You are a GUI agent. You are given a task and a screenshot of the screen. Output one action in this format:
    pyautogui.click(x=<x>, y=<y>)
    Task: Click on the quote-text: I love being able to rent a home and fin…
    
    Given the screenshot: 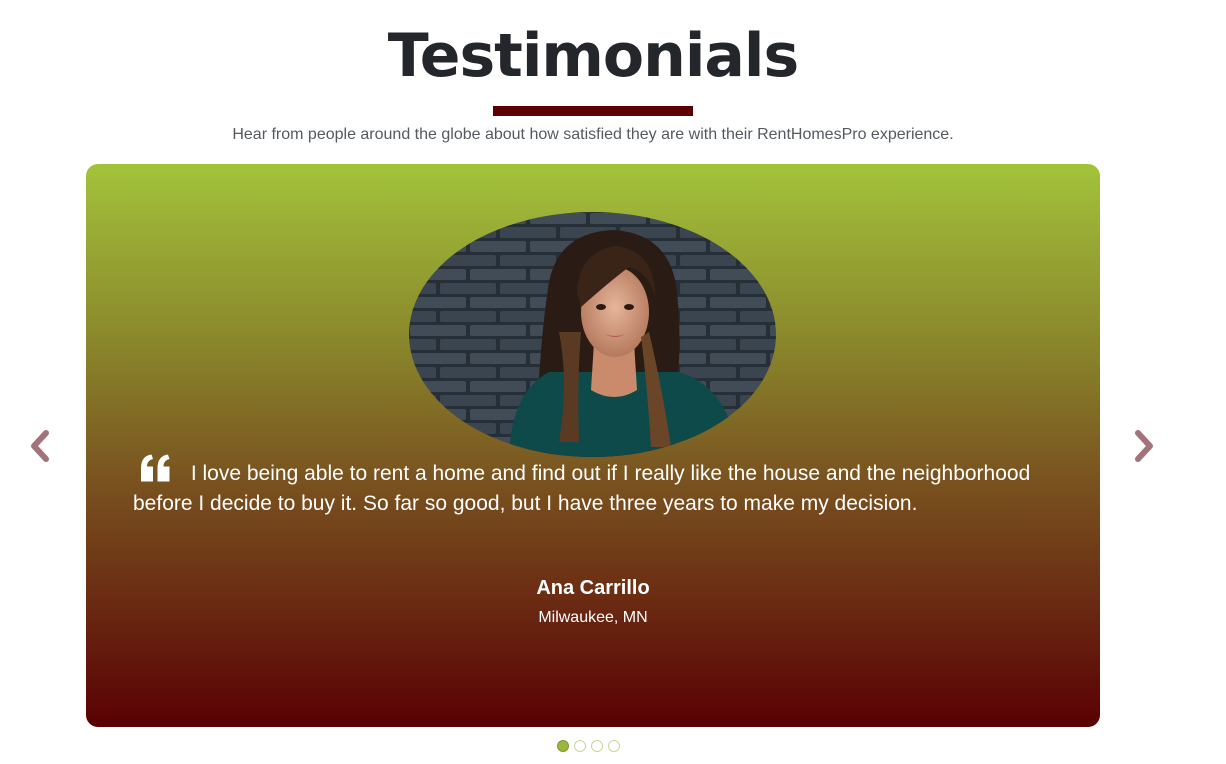 What is the action you would take?
    pyautogui.click(x=582, y=488)
    